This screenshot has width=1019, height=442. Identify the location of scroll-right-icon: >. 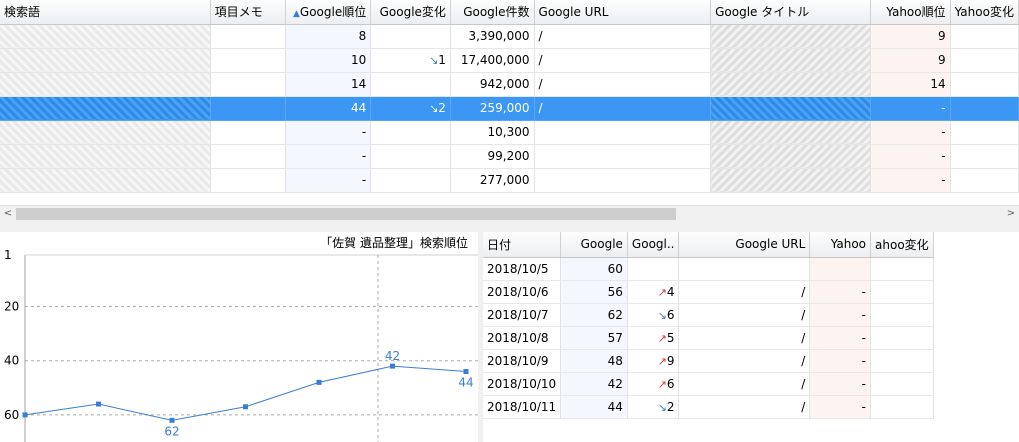
(1011, 214).